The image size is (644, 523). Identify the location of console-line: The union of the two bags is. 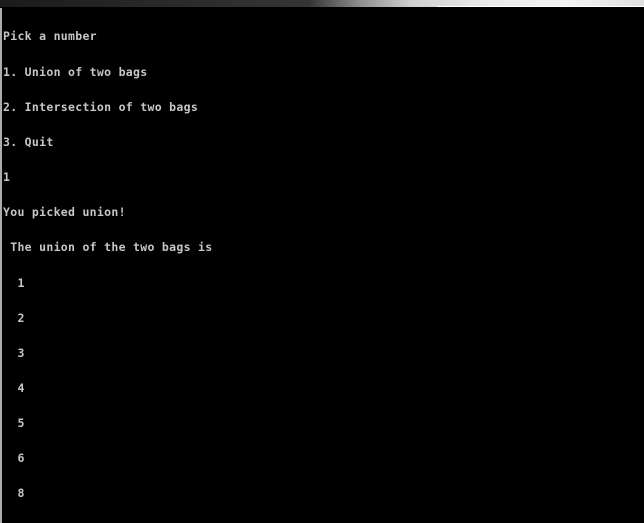
(108, 247).